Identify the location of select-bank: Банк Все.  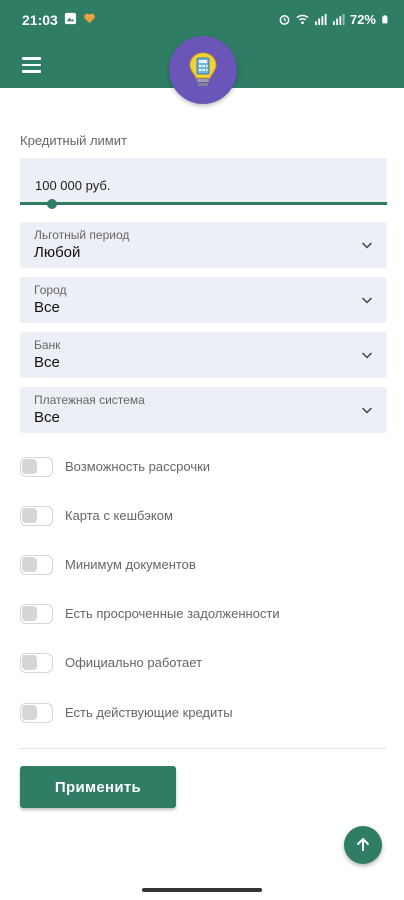
(203, 355).